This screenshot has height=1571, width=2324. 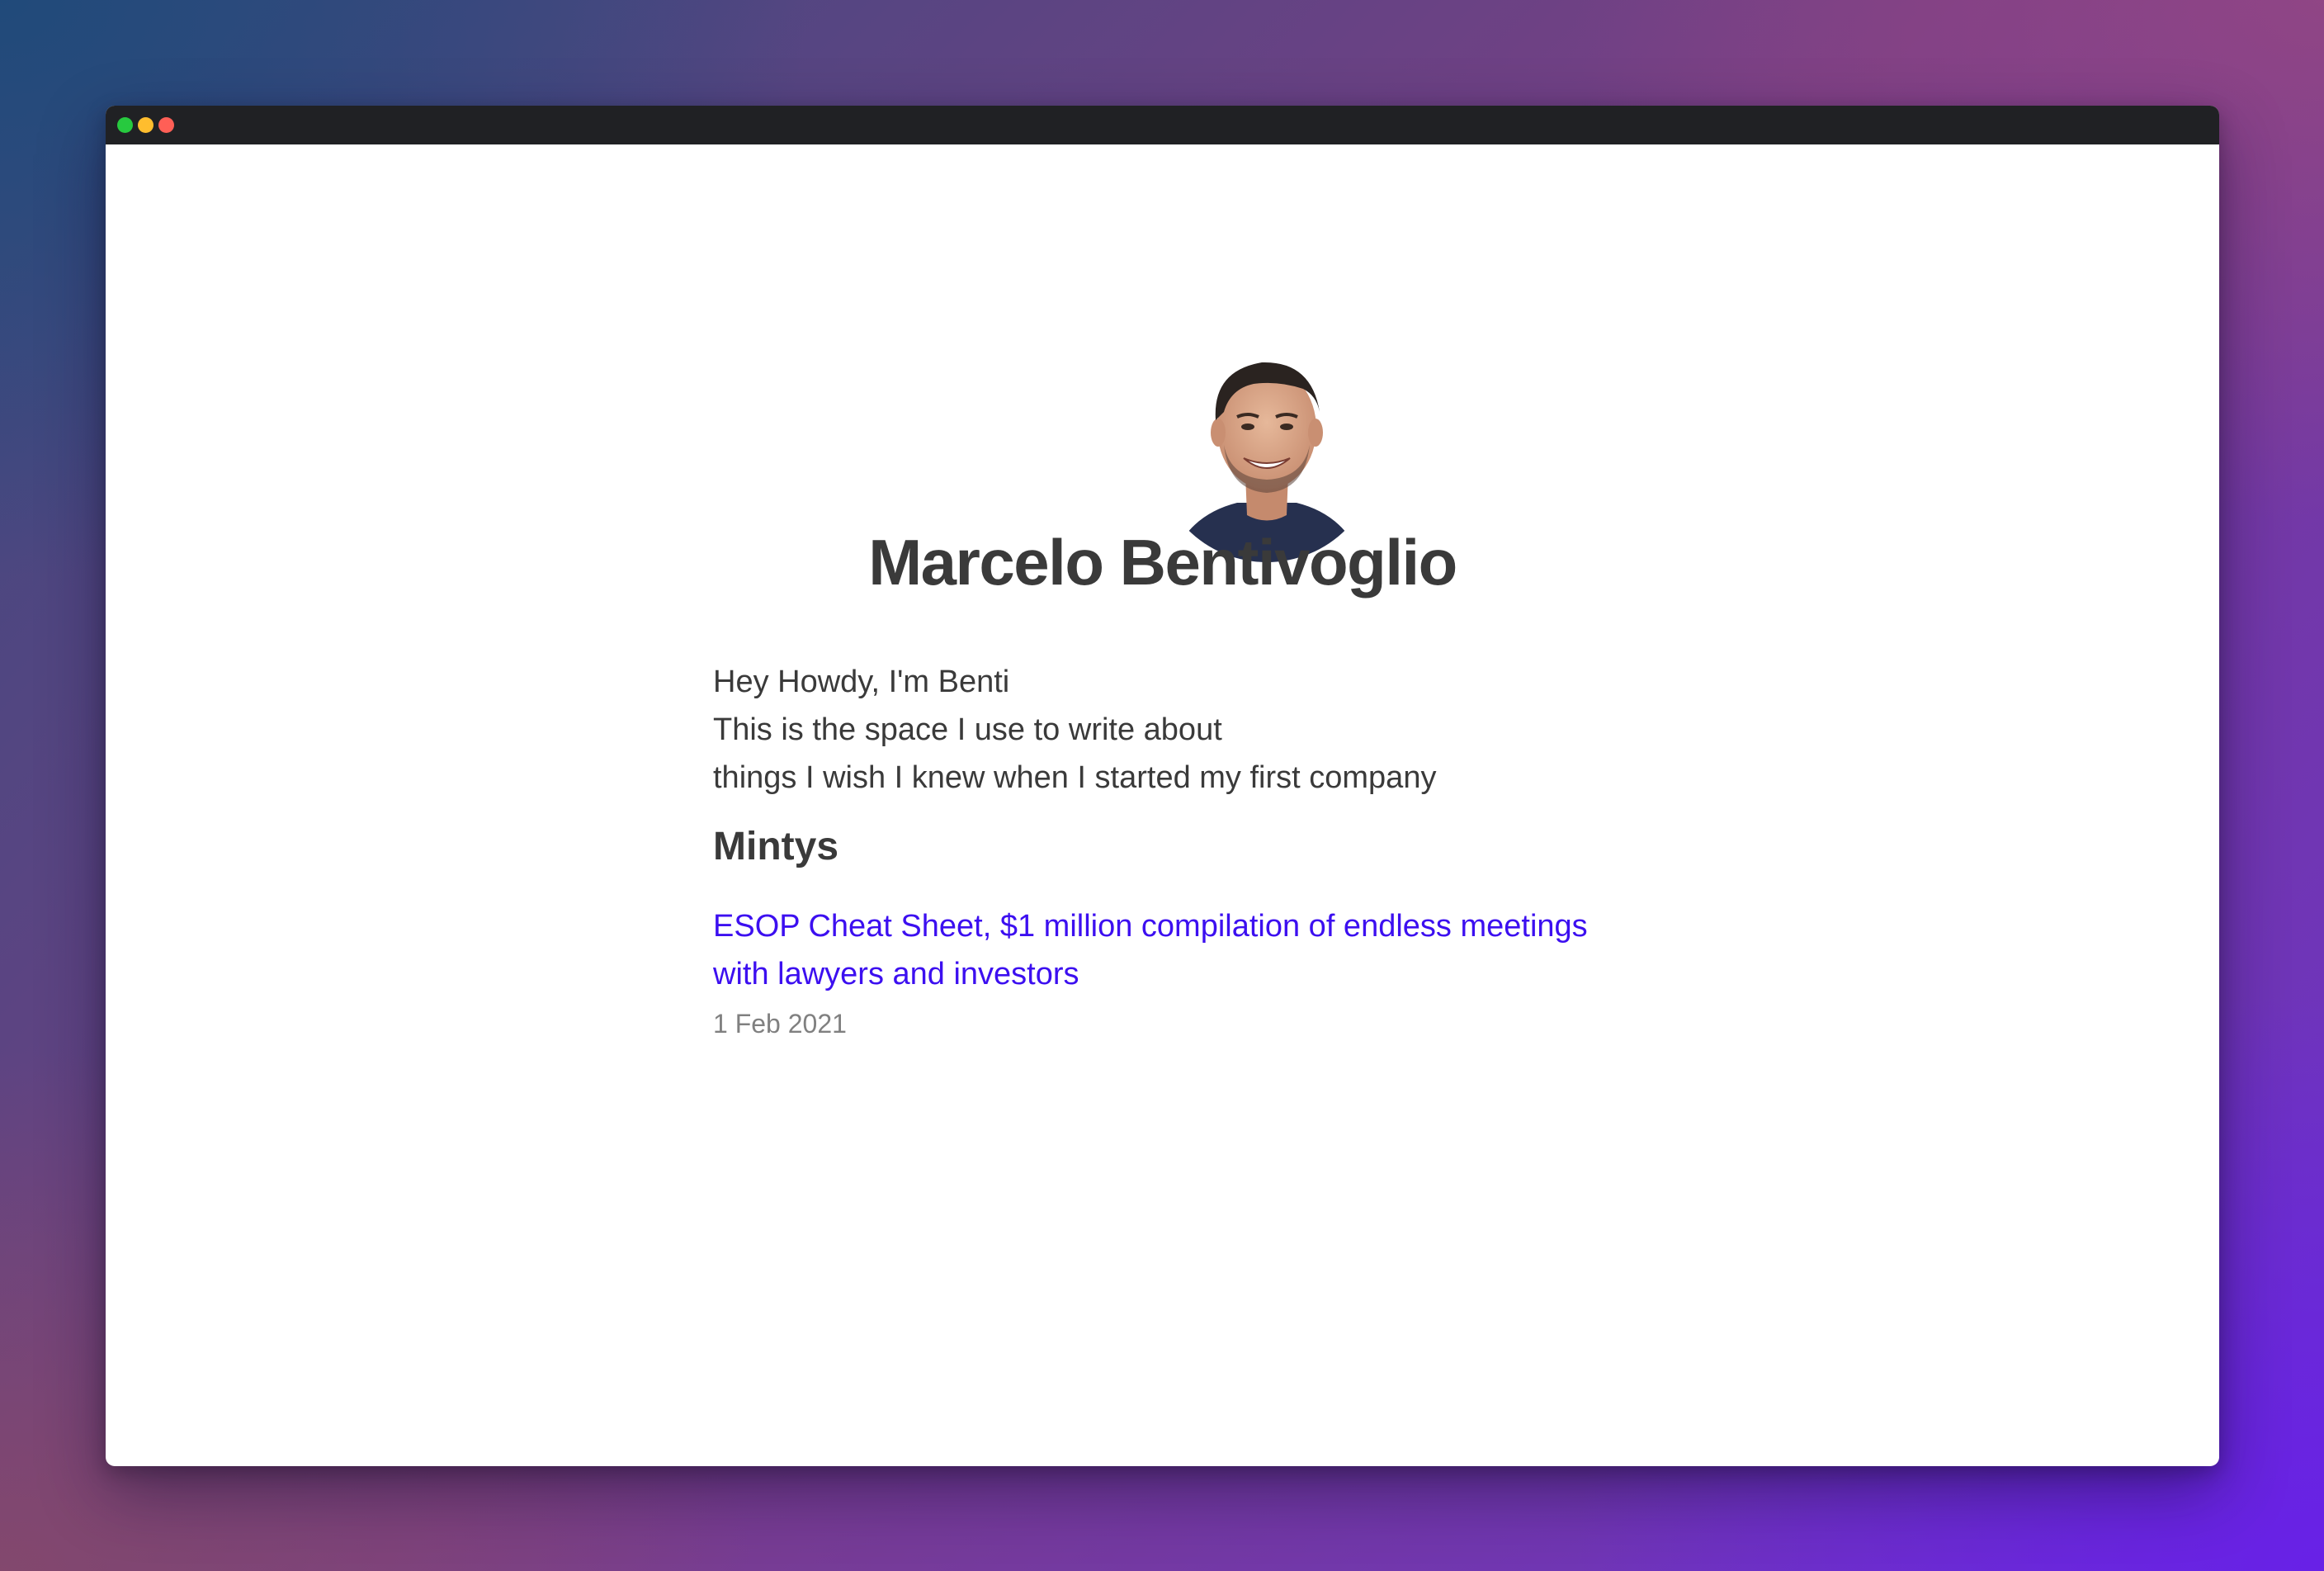 What do you see at coordinates (776, 846) in the screenshot?
I see `section-title: Mintys` at bounding box center [776, 846].